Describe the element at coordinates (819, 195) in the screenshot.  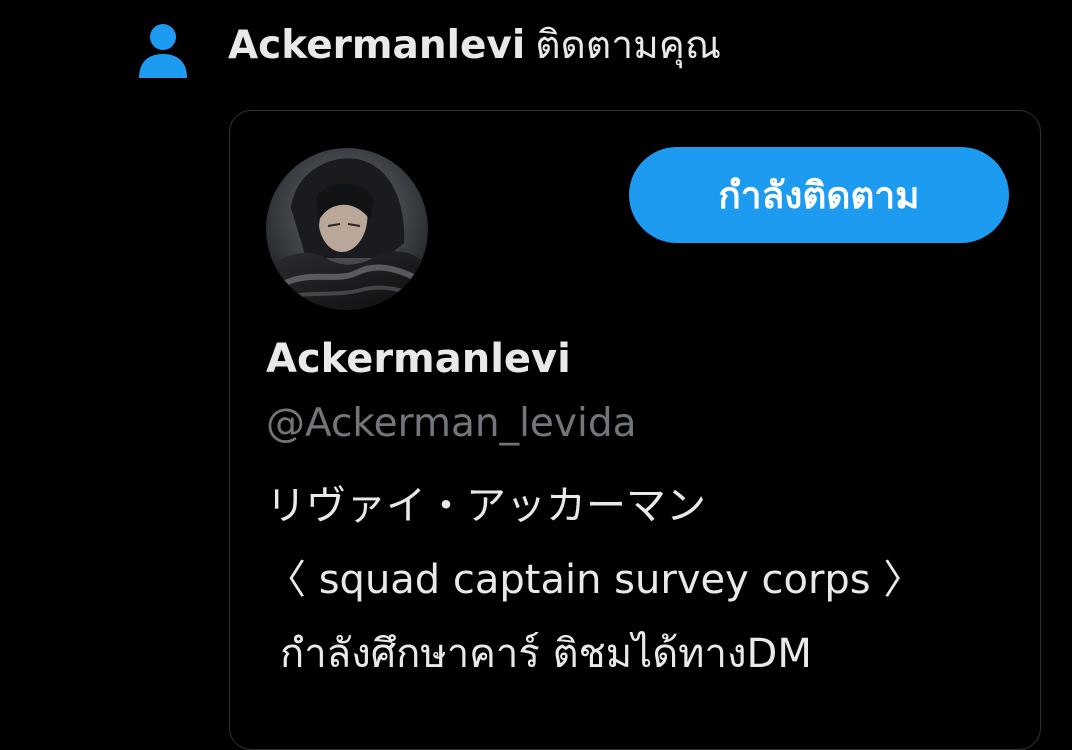
I see `following-button: กำลังติดตาม` at that location.